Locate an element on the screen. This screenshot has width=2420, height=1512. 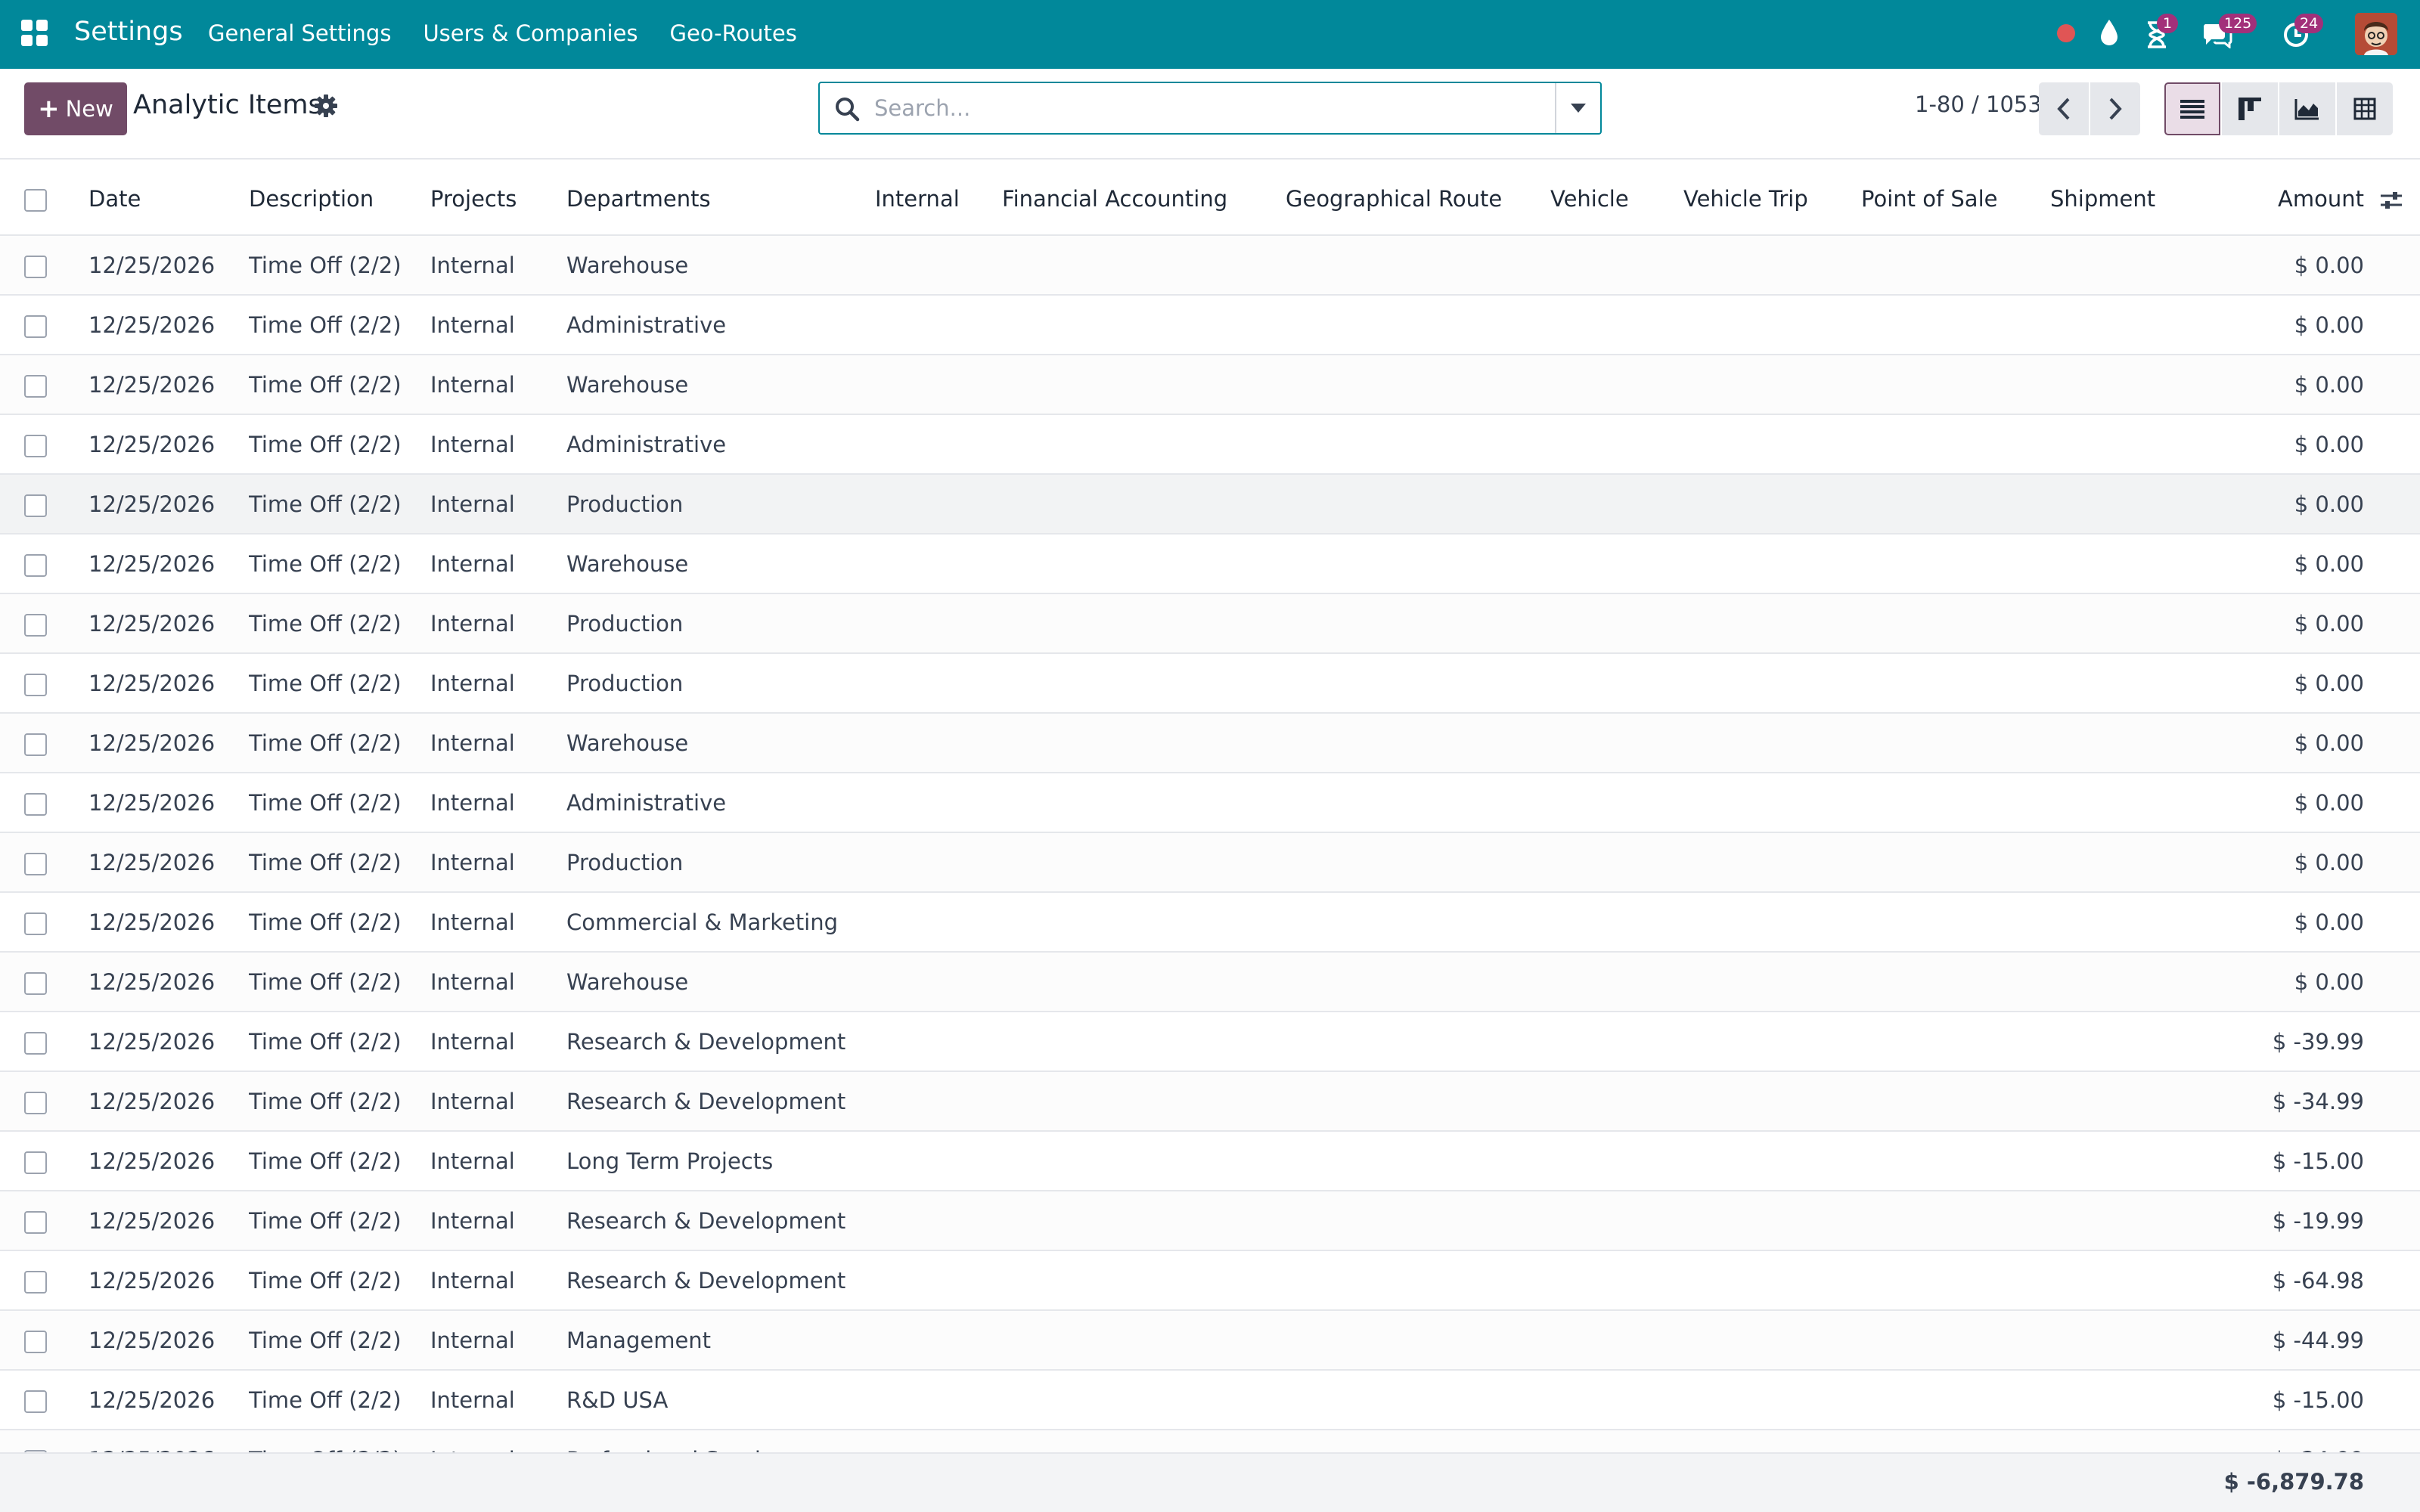
optional-columns-icon is located at coordinates (2391, 200).